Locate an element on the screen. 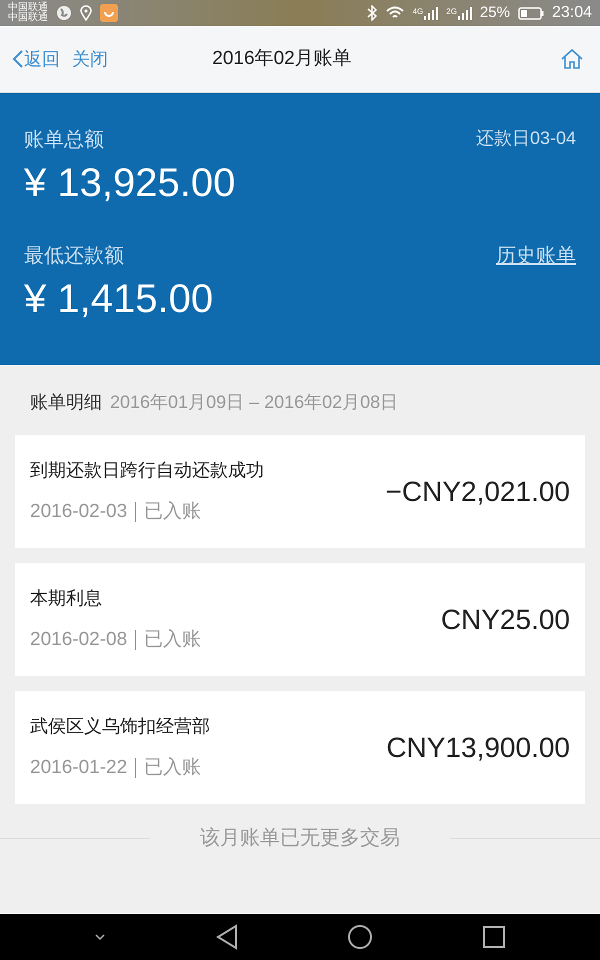  transaction-title: 到期还款日跨行自动还款成功 is located at coordinates (147, 470).